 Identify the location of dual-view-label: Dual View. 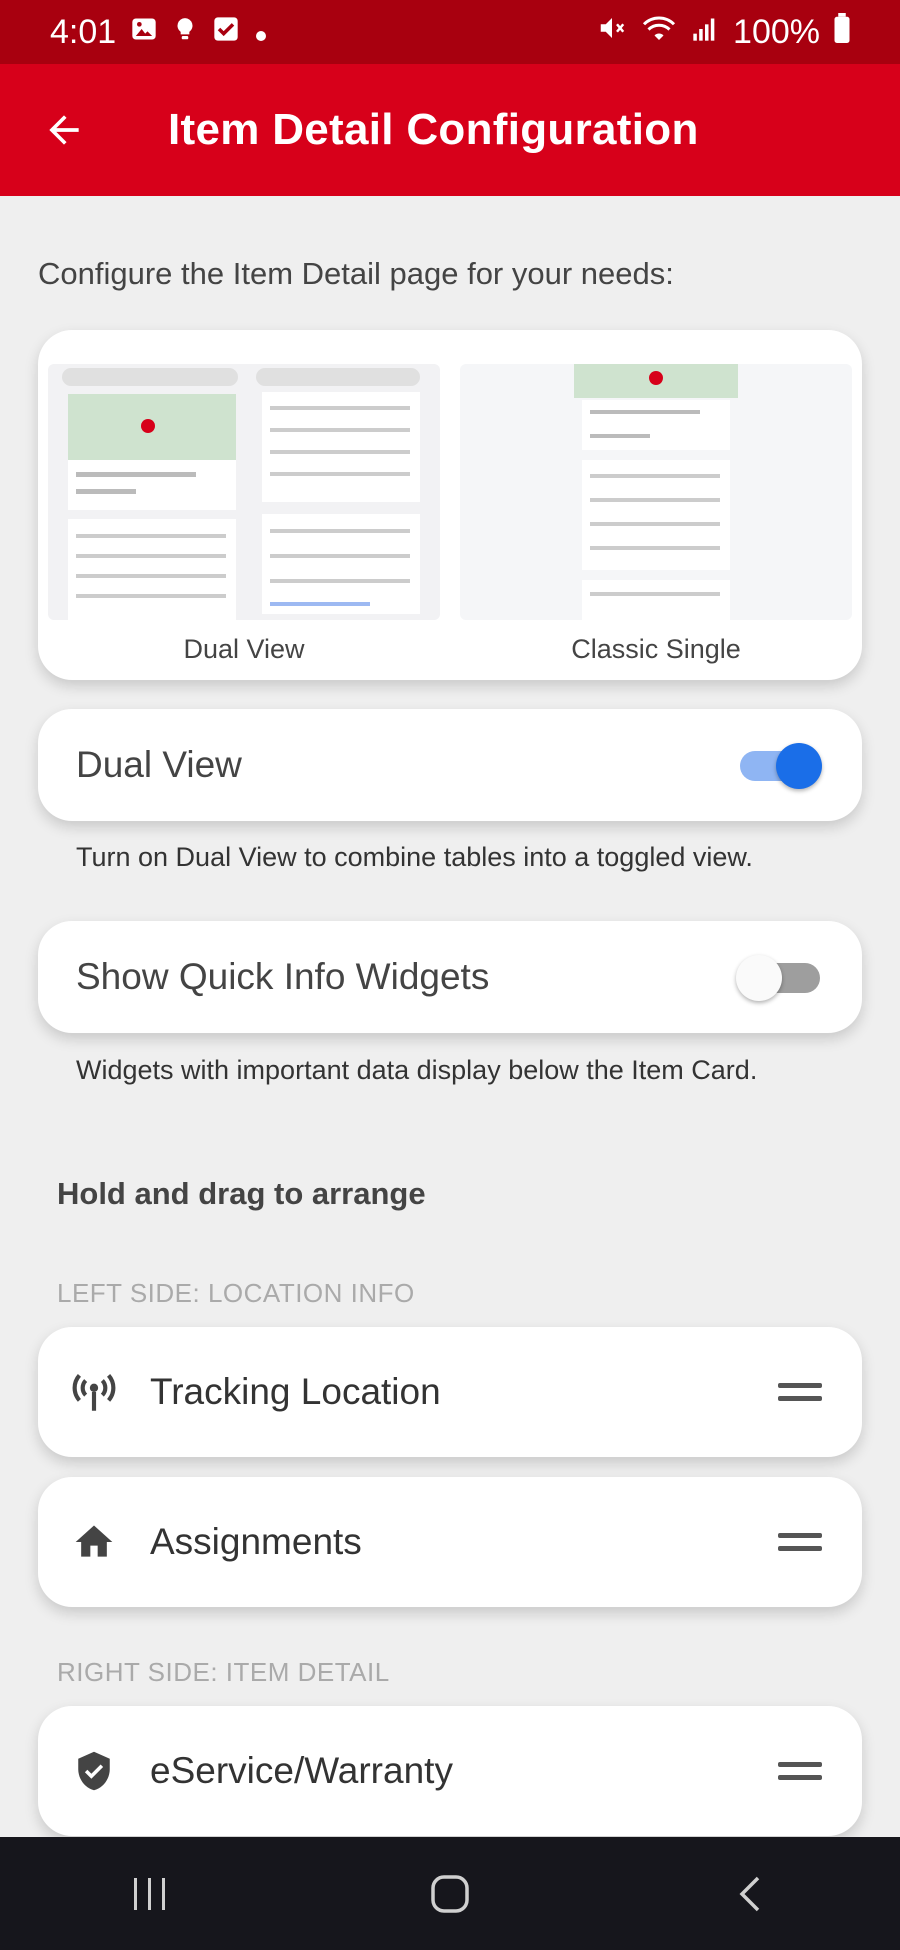
(159, 764).